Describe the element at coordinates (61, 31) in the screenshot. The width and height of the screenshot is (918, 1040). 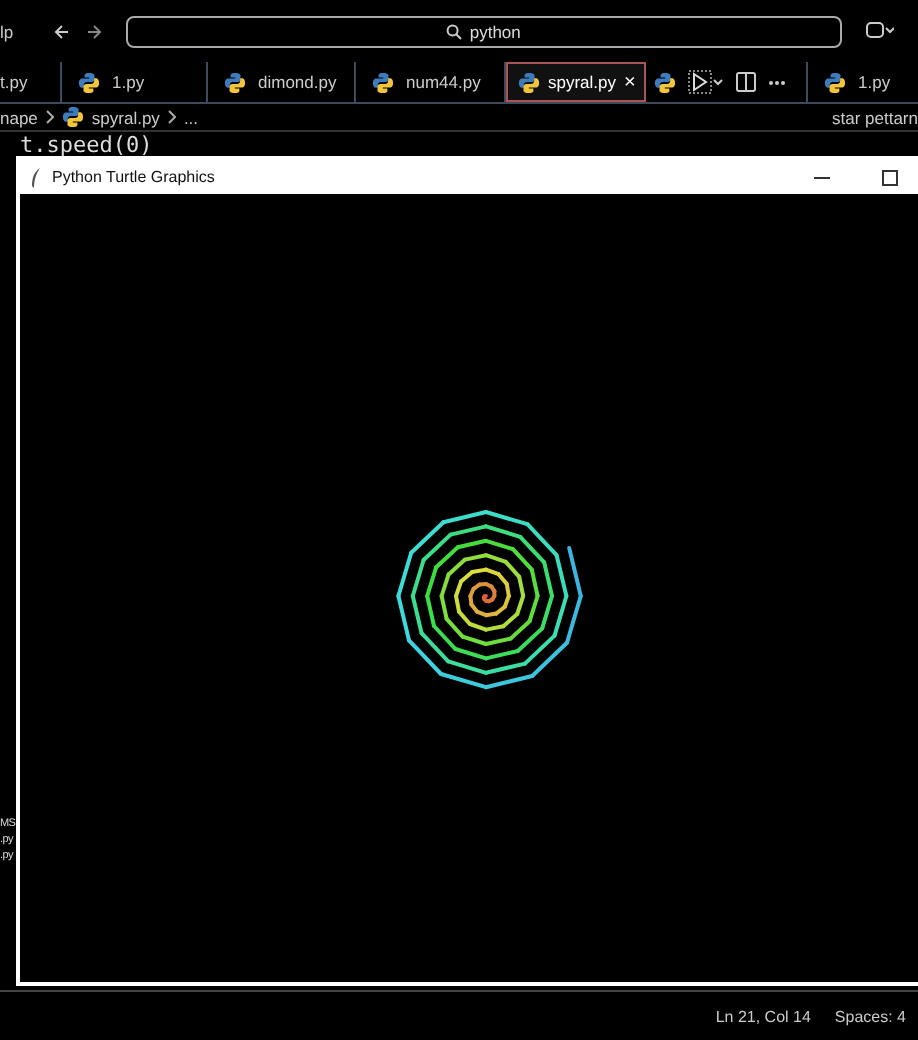
I see `back-arrow-icon` at that location.